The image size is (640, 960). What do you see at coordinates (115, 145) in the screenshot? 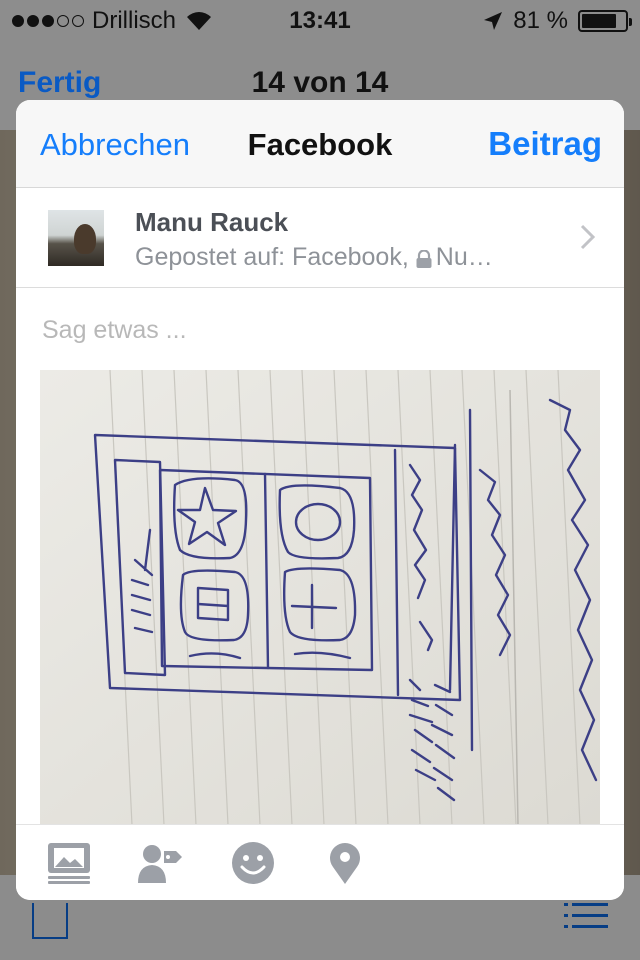
I see `cancel-button: Abbrechen` at bounding box center [115, 145].